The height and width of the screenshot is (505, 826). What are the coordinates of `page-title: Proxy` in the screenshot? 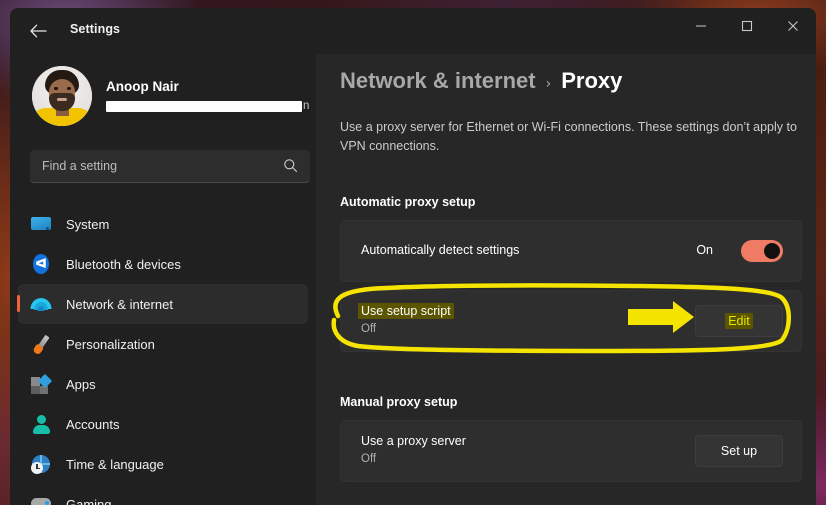 It's located at (592, 80).